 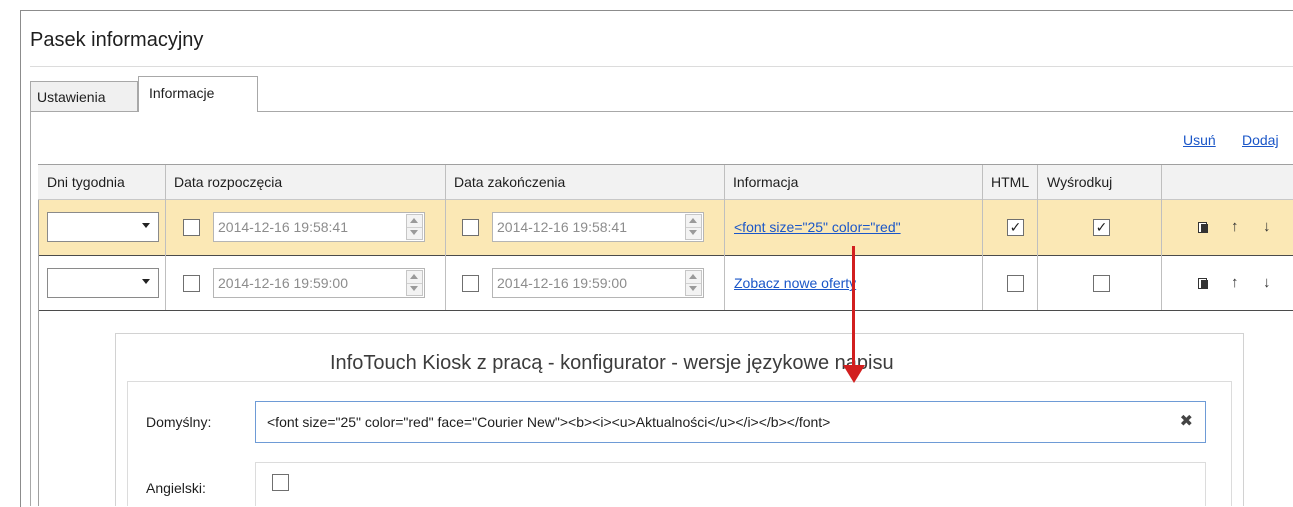 What do you see at coordinates (280, 482) in the screenshot?
I see `english-checkbox` at bounding box center [280, 482].